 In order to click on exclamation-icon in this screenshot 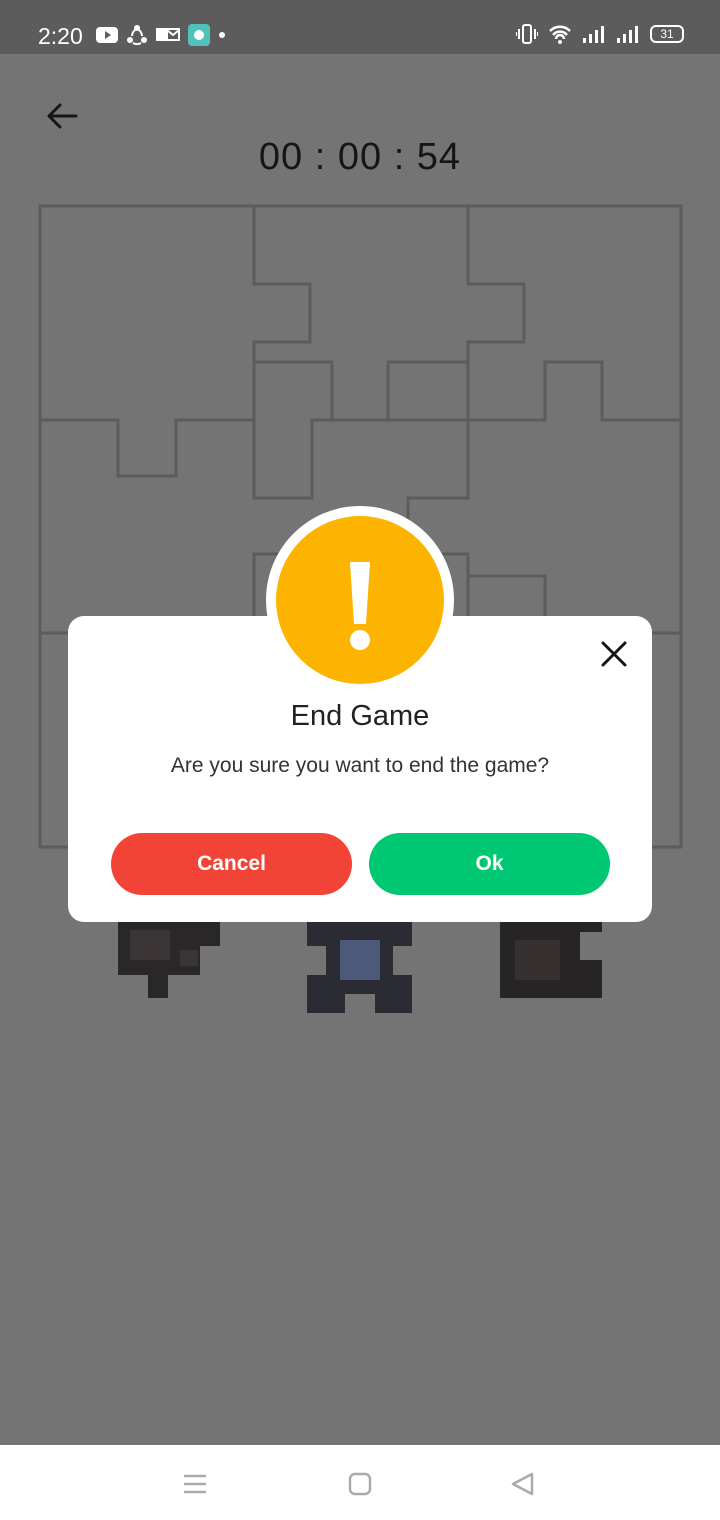, I will do `click(360, 606)`.